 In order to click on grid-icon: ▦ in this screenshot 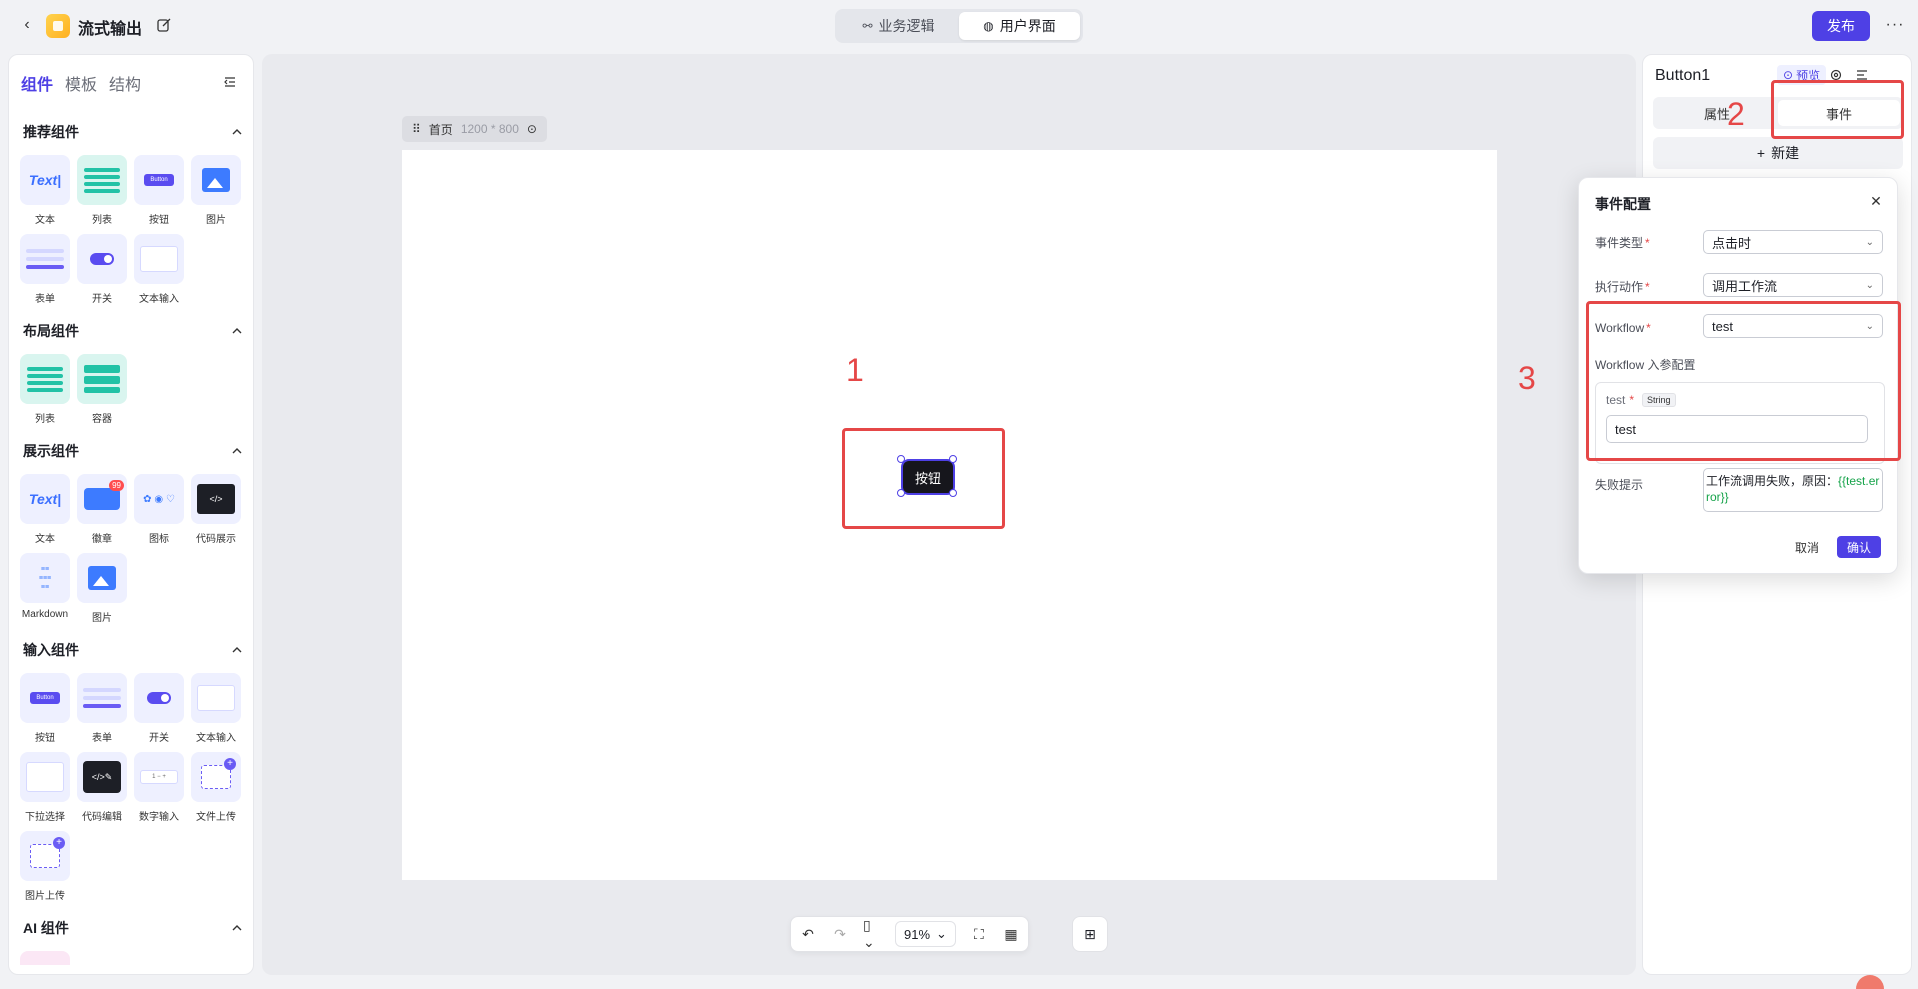, I will do `click(1011, 934)`.